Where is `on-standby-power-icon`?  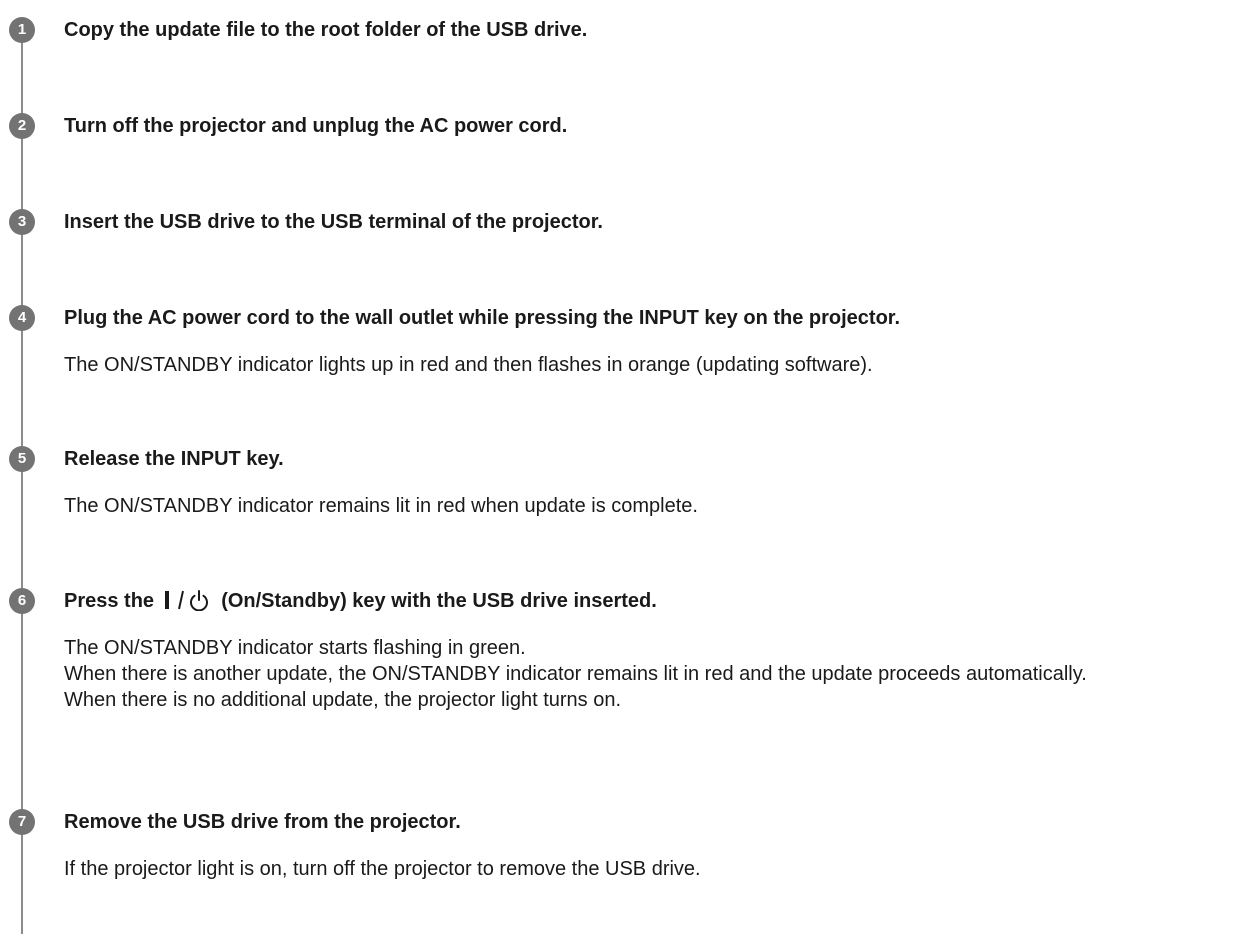 on-standby-power-icon is located at coordinates (187, 603).